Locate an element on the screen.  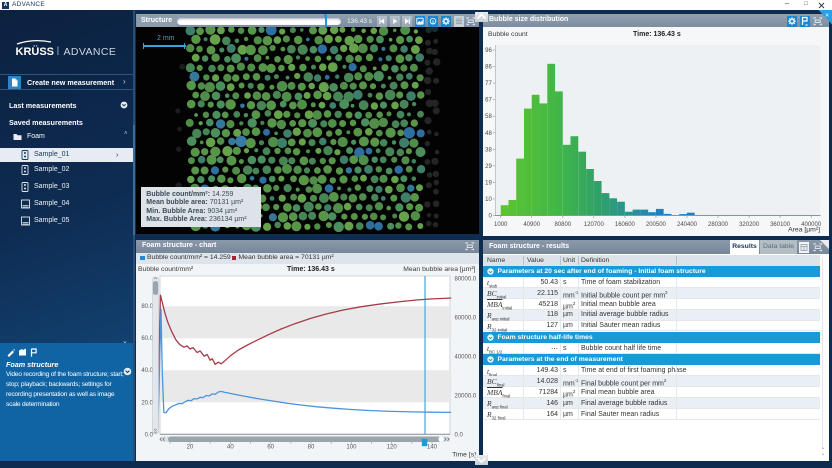
svg-text: 38 is located at coordinates (488, 150).